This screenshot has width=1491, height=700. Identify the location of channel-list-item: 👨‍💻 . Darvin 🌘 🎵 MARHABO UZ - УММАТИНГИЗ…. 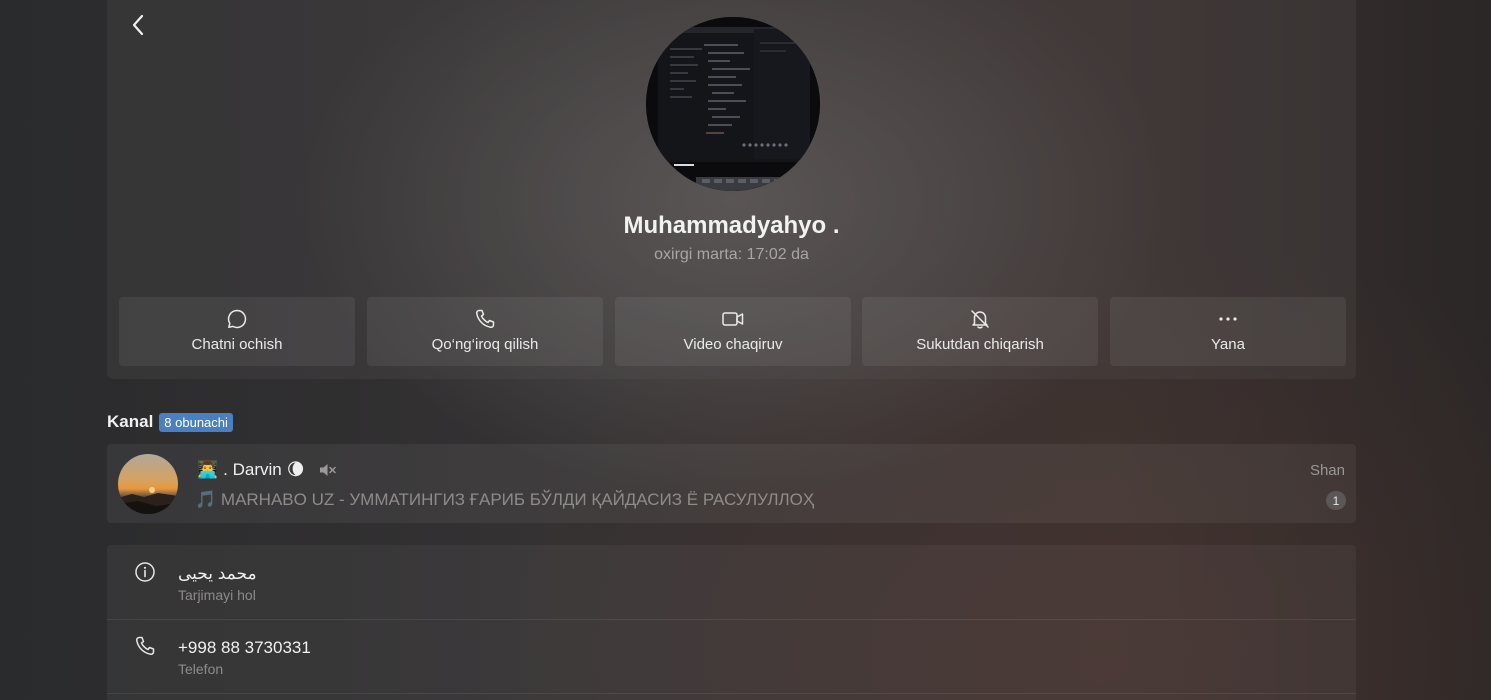
(731, 483).